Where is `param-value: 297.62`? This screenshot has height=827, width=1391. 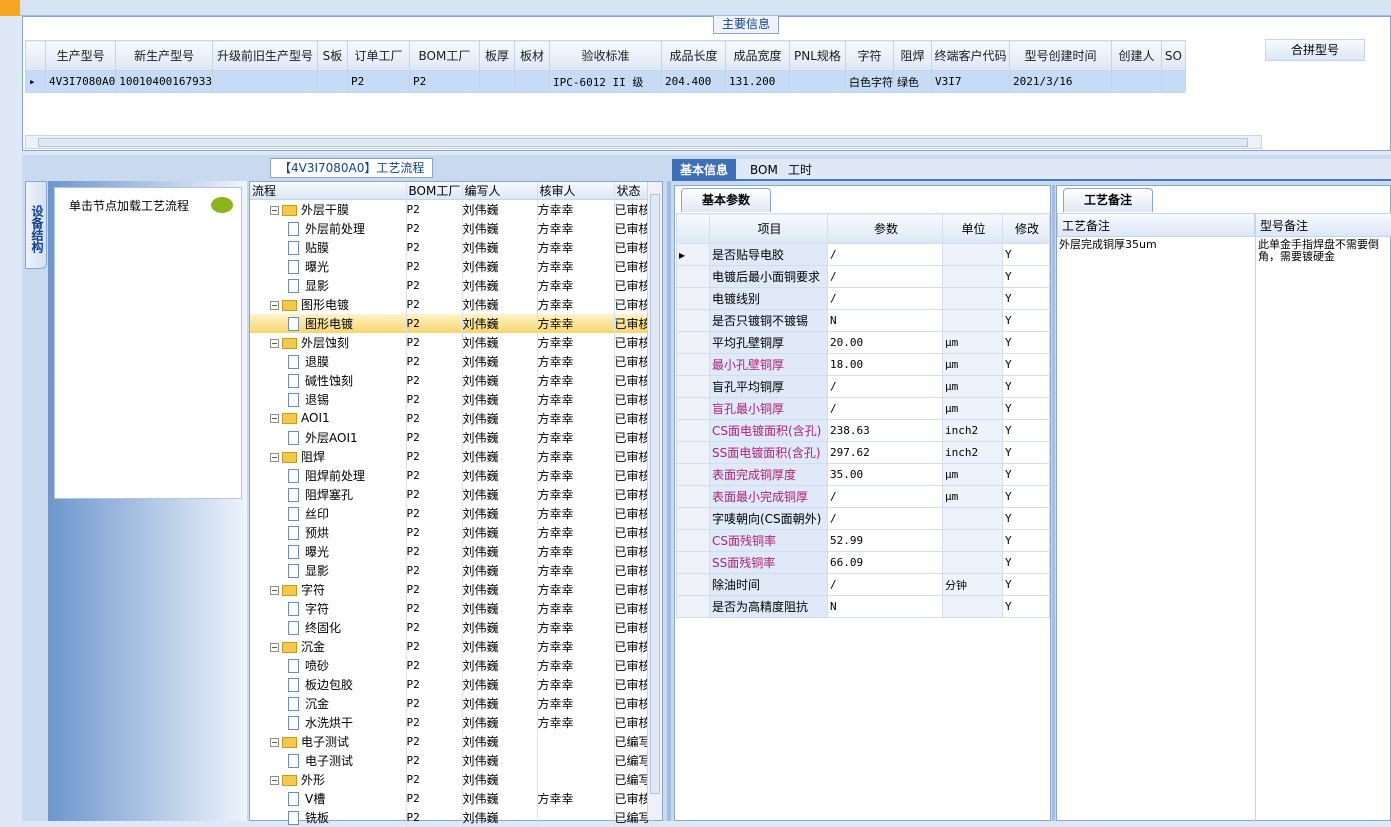 param-value: 297.62 is located at coordinates (885, 452).